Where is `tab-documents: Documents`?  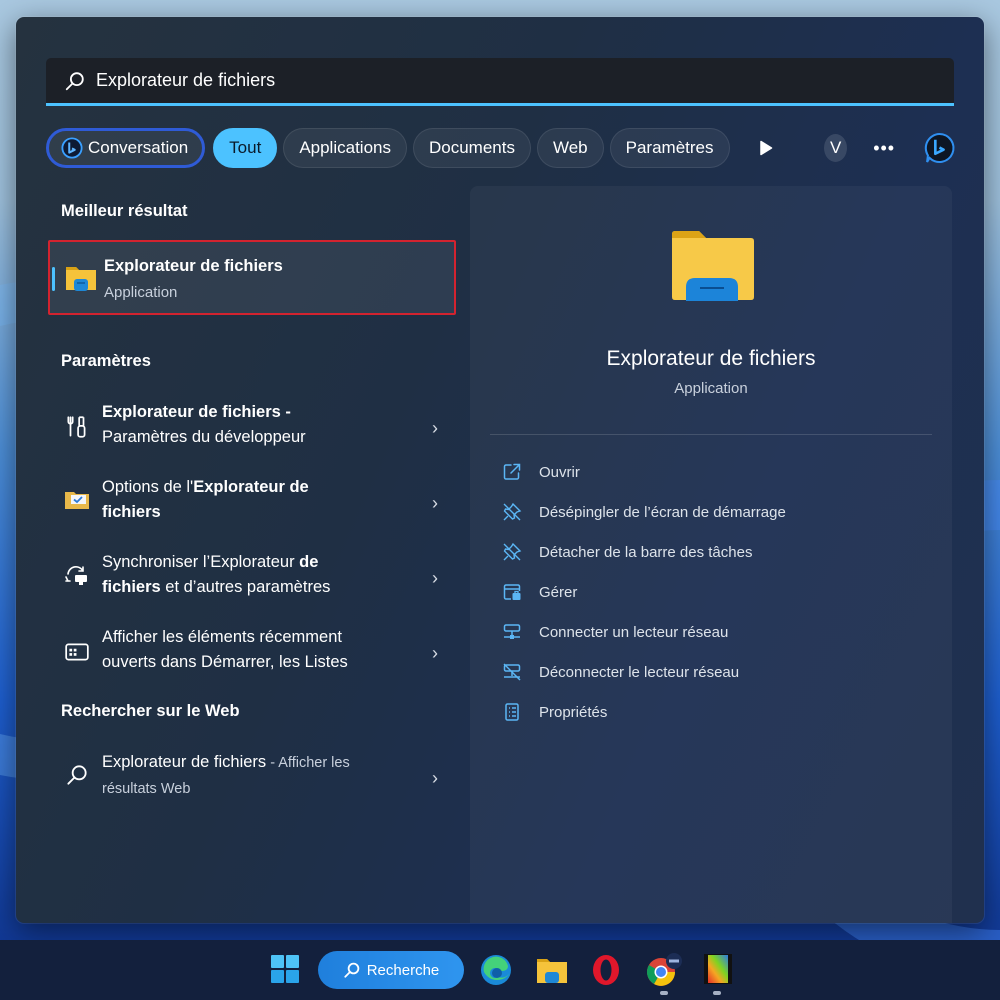 tab-documents: Documents is located at coordinates (471, 148).